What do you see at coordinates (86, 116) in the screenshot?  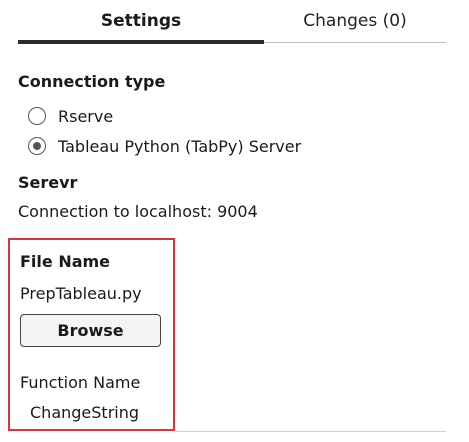 I see `radio-label-rserve: Rserve` at bounding box center [86, 116].